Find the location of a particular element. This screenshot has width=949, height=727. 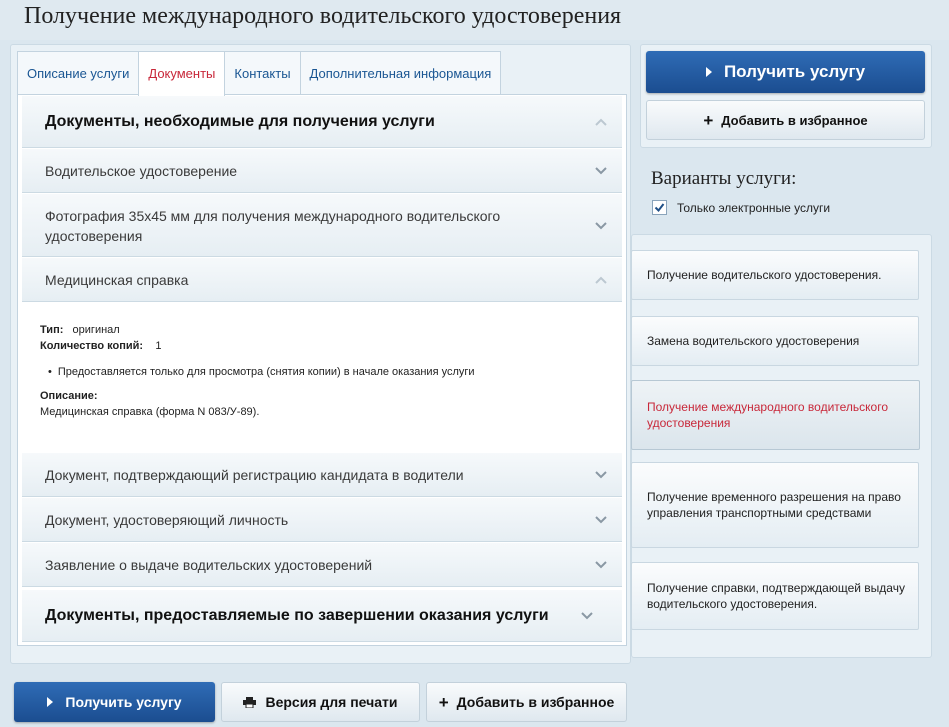

doc-item-label: Медицинская справка is located at coordinates (117, 280).